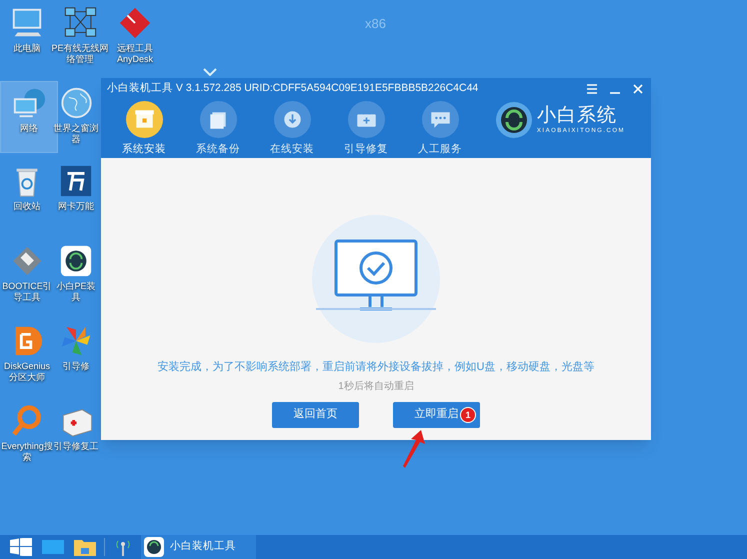 The width and height of the screenshot is (747, 559). I want to click on nav-tab: 系统安装, so click(144, 129).